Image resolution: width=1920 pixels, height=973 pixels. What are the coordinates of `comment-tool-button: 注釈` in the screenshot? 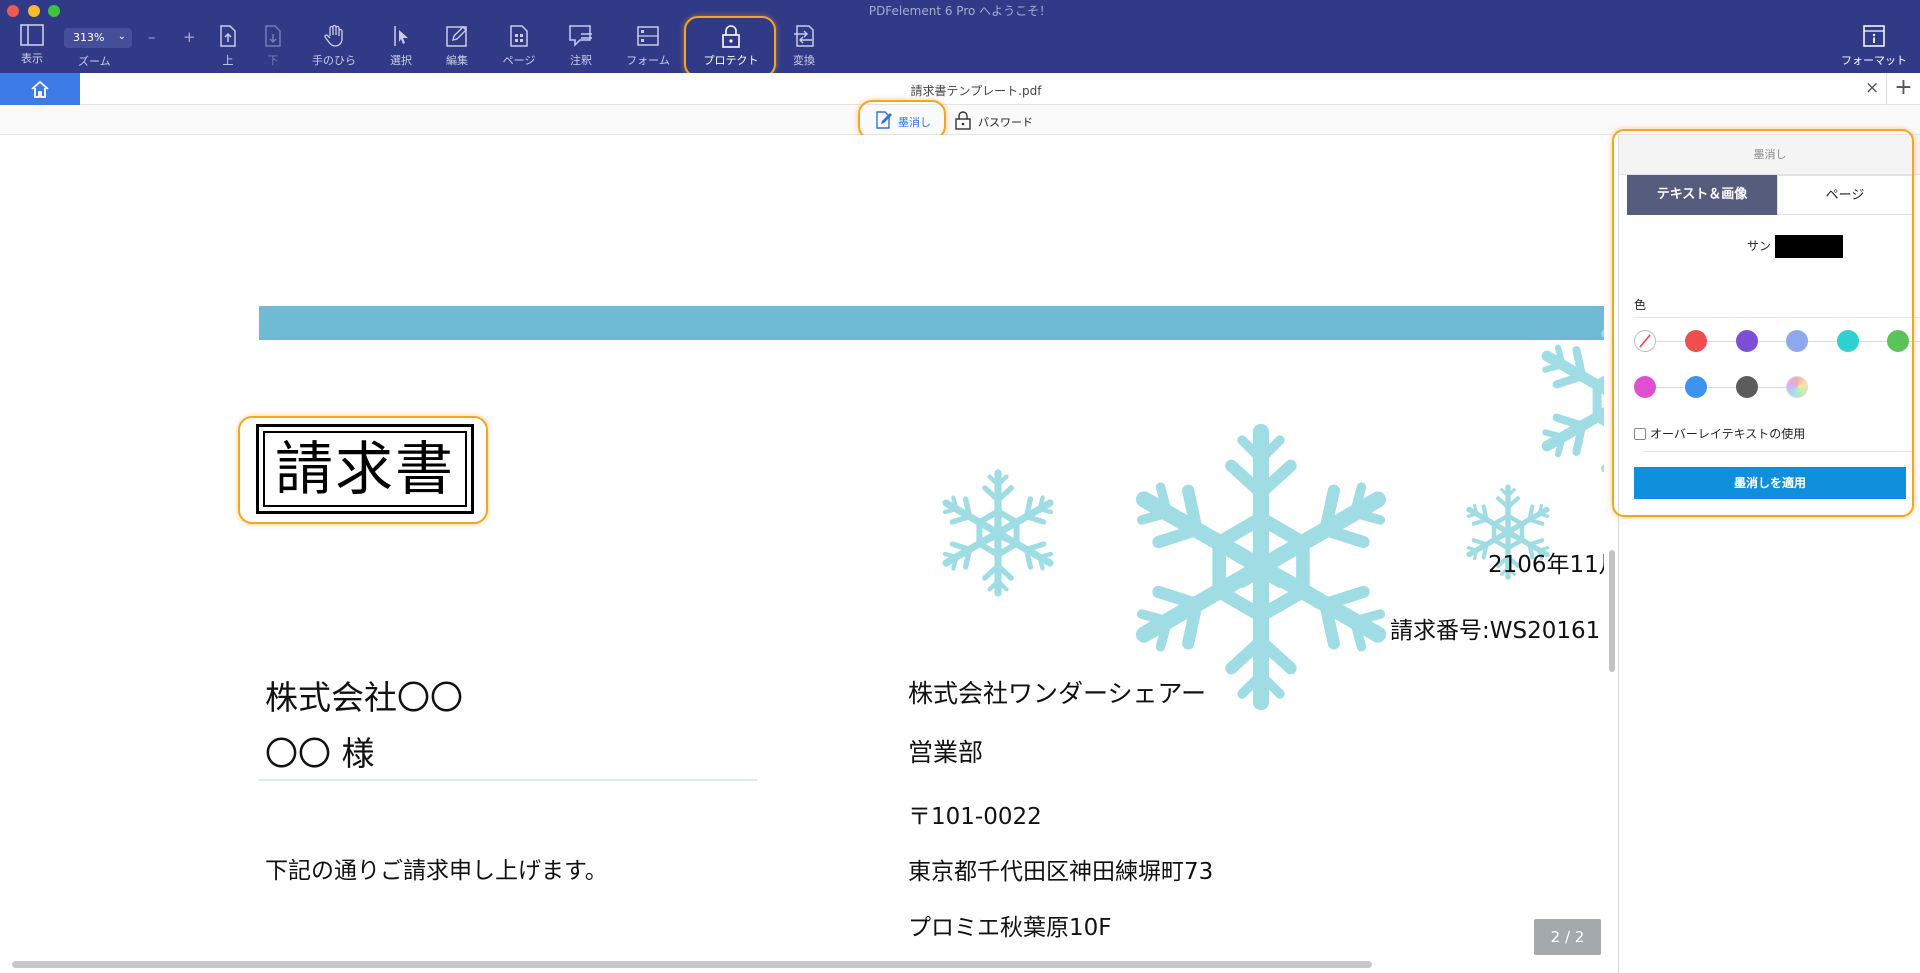 It's located at (581, 47).